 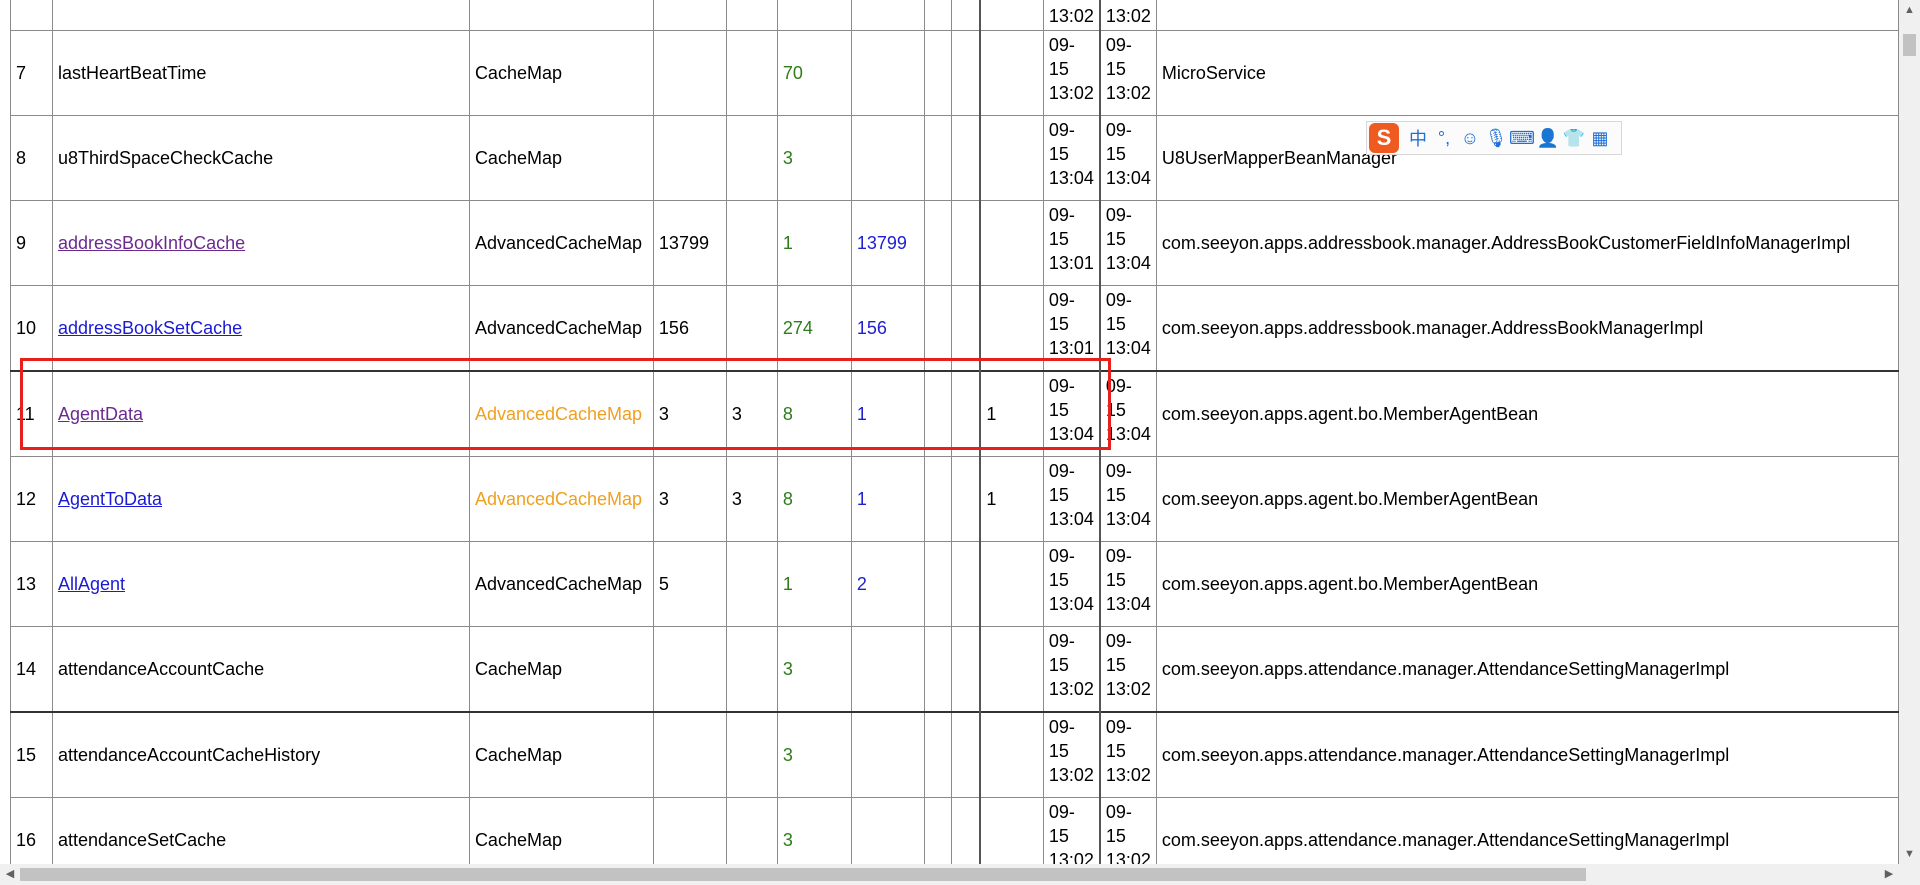 What do you see at coordinates (31, 413) in the screenshot?
I see `row-index: 11` at bounding box center [31, 413].